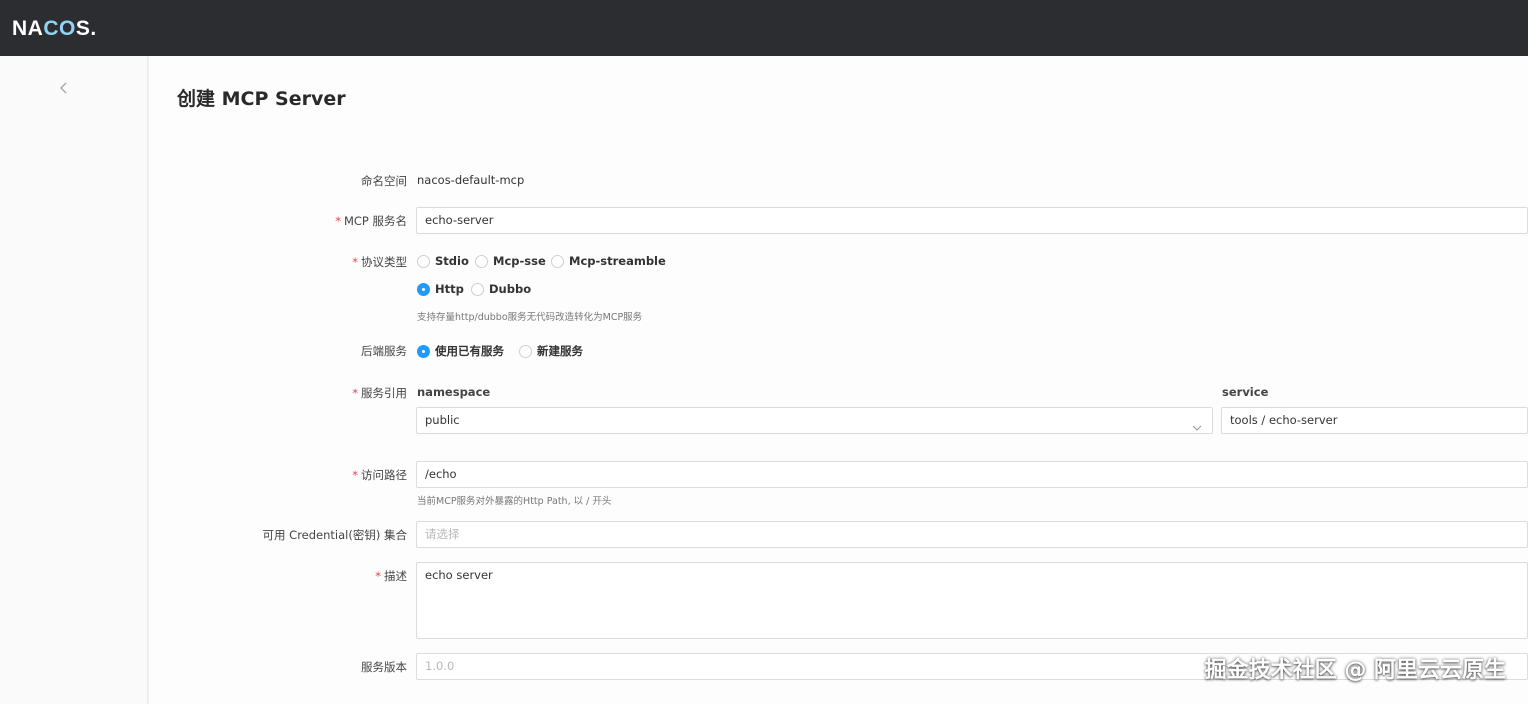 Image resolution: width=1528 pixels, height=704 pixels. What do you see at coordinates (449, 289) in the screenshot?
I see `radio-label: Http` at bounding box center [449, 289].